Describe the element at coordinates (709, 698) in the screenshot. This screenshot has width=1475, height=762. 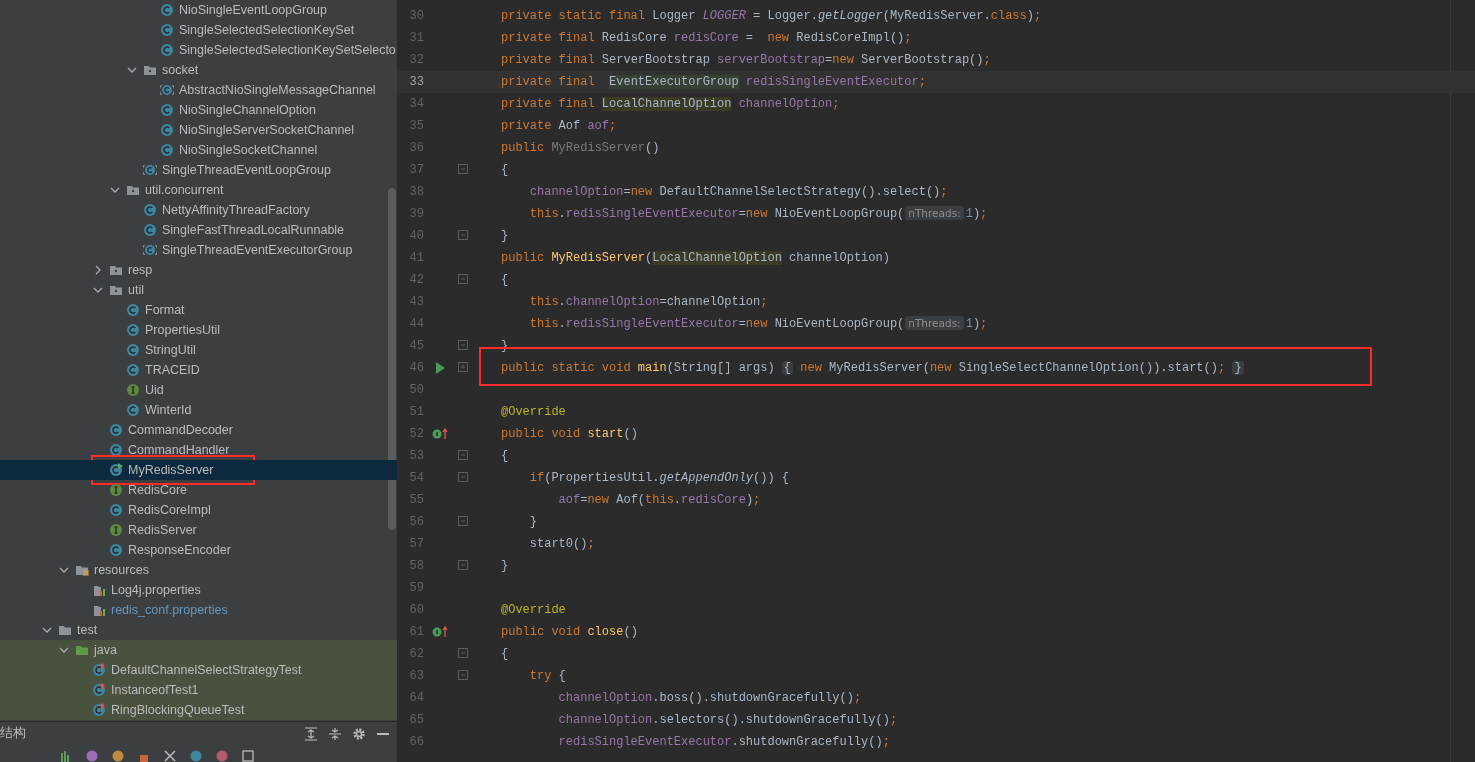
I see `code-line: channelOption.boss().shutdownGracefully();` at that location.